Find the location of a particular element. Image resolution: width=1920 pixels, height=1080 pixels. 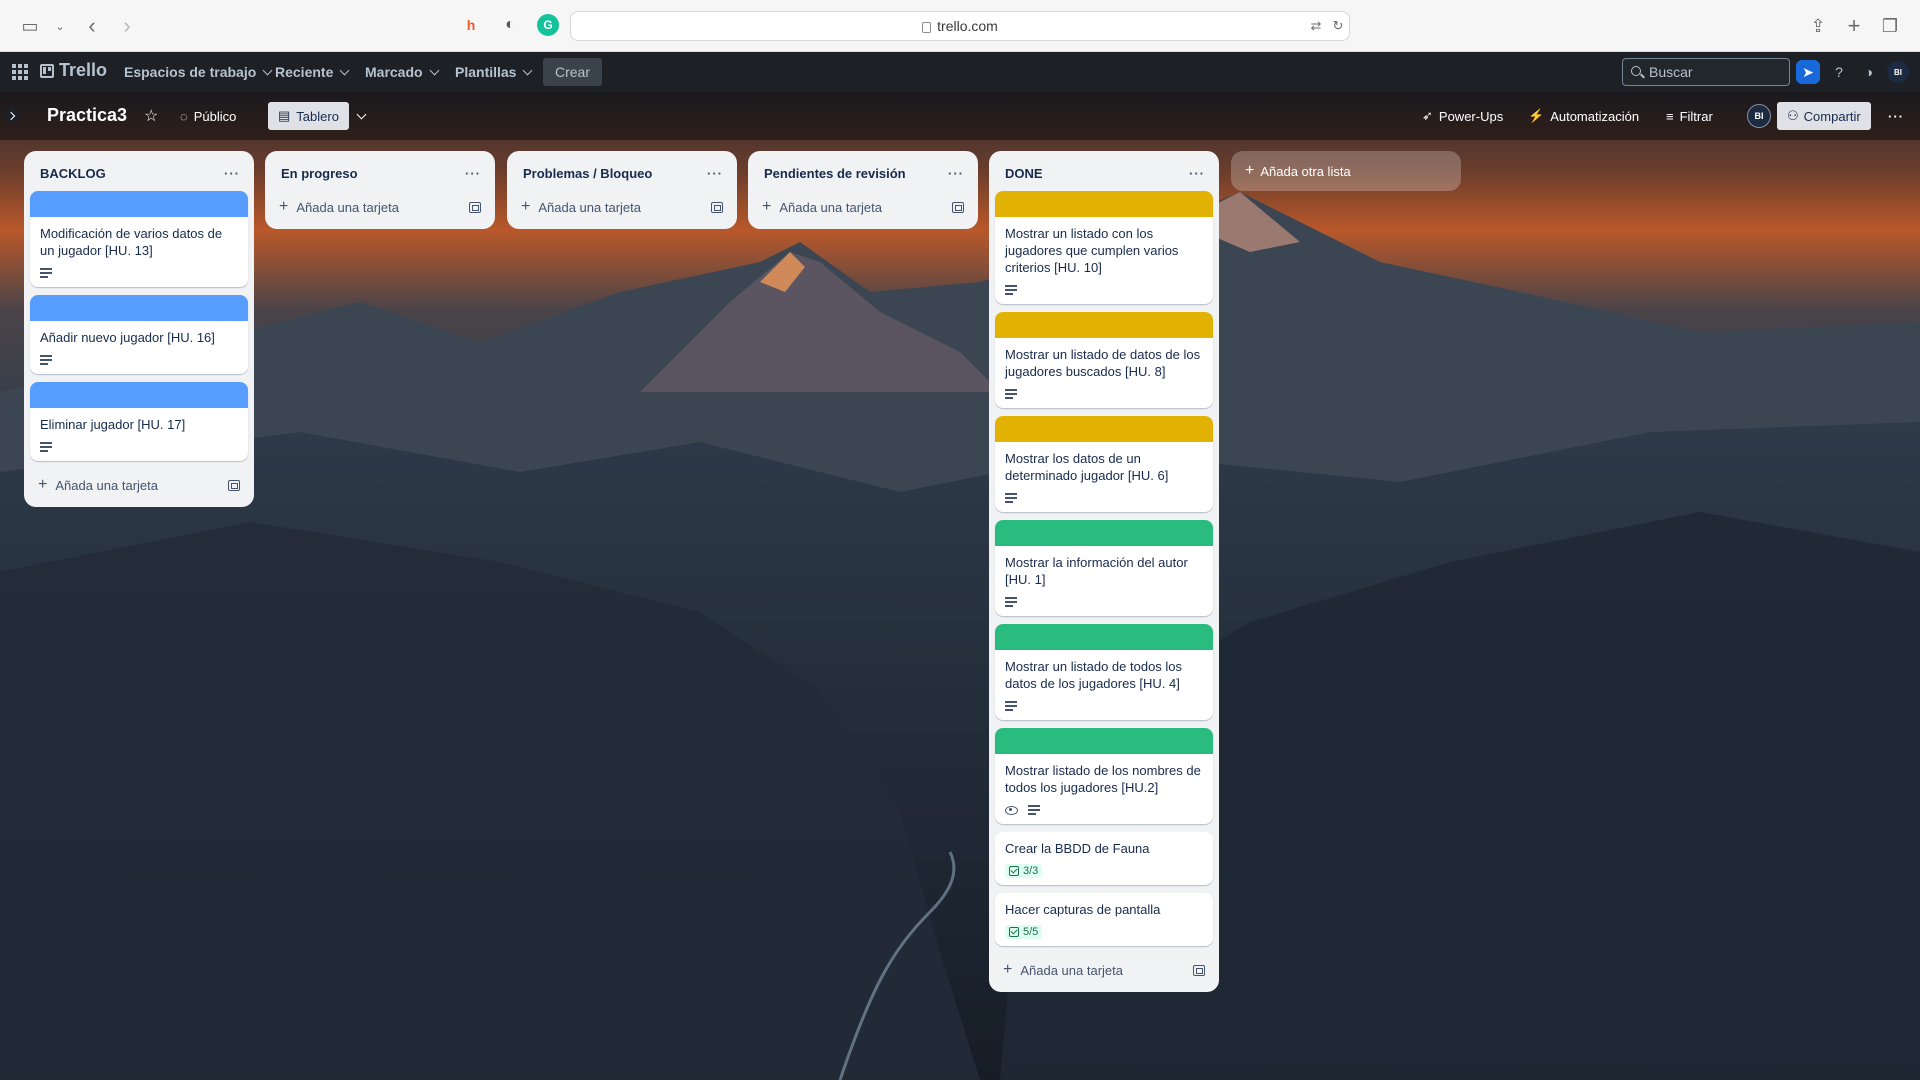

chevron-down-icon: ⌄ is located at coordinates (60, 26).